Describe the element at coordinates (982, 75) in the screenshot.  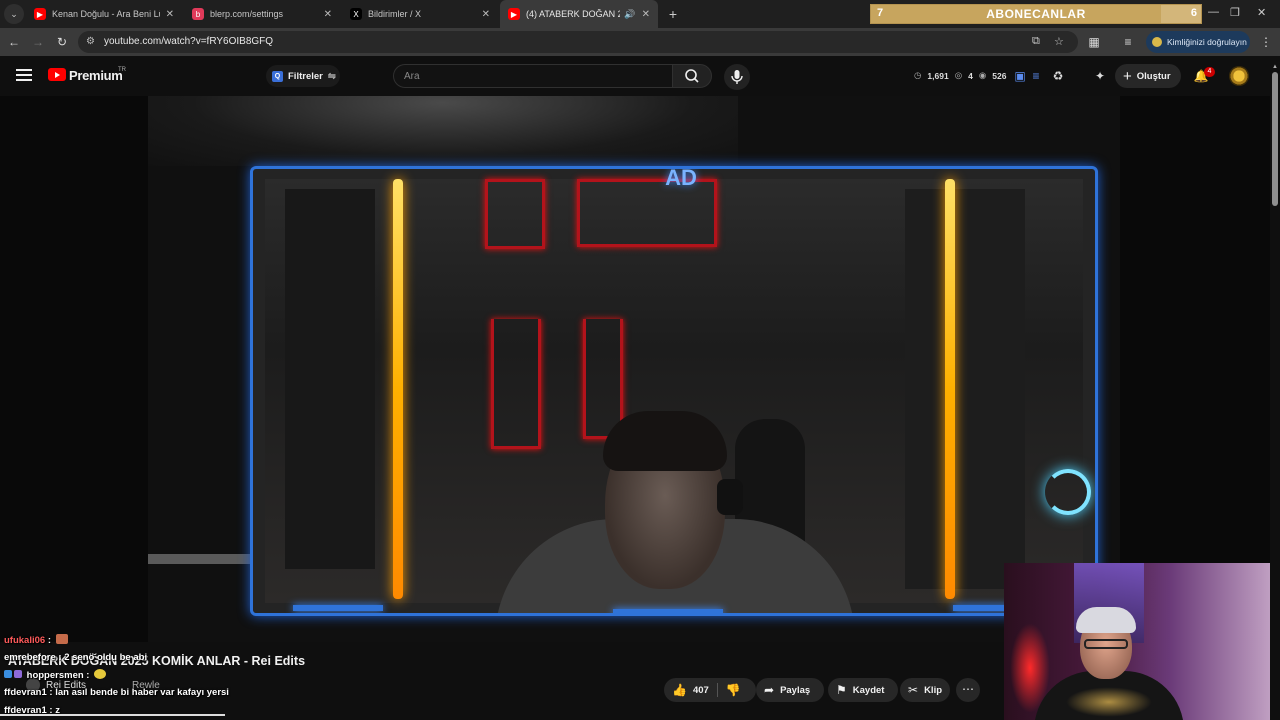
I see `viewer-icon: ◉` at that location.